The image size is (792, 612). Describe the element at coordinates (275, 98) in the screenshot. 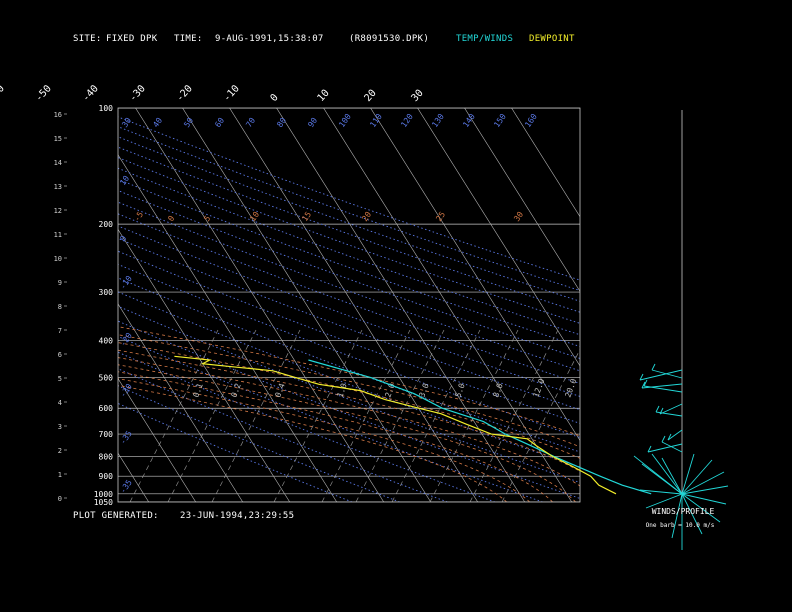

I see `temperature-tick-label: 0` at that location.